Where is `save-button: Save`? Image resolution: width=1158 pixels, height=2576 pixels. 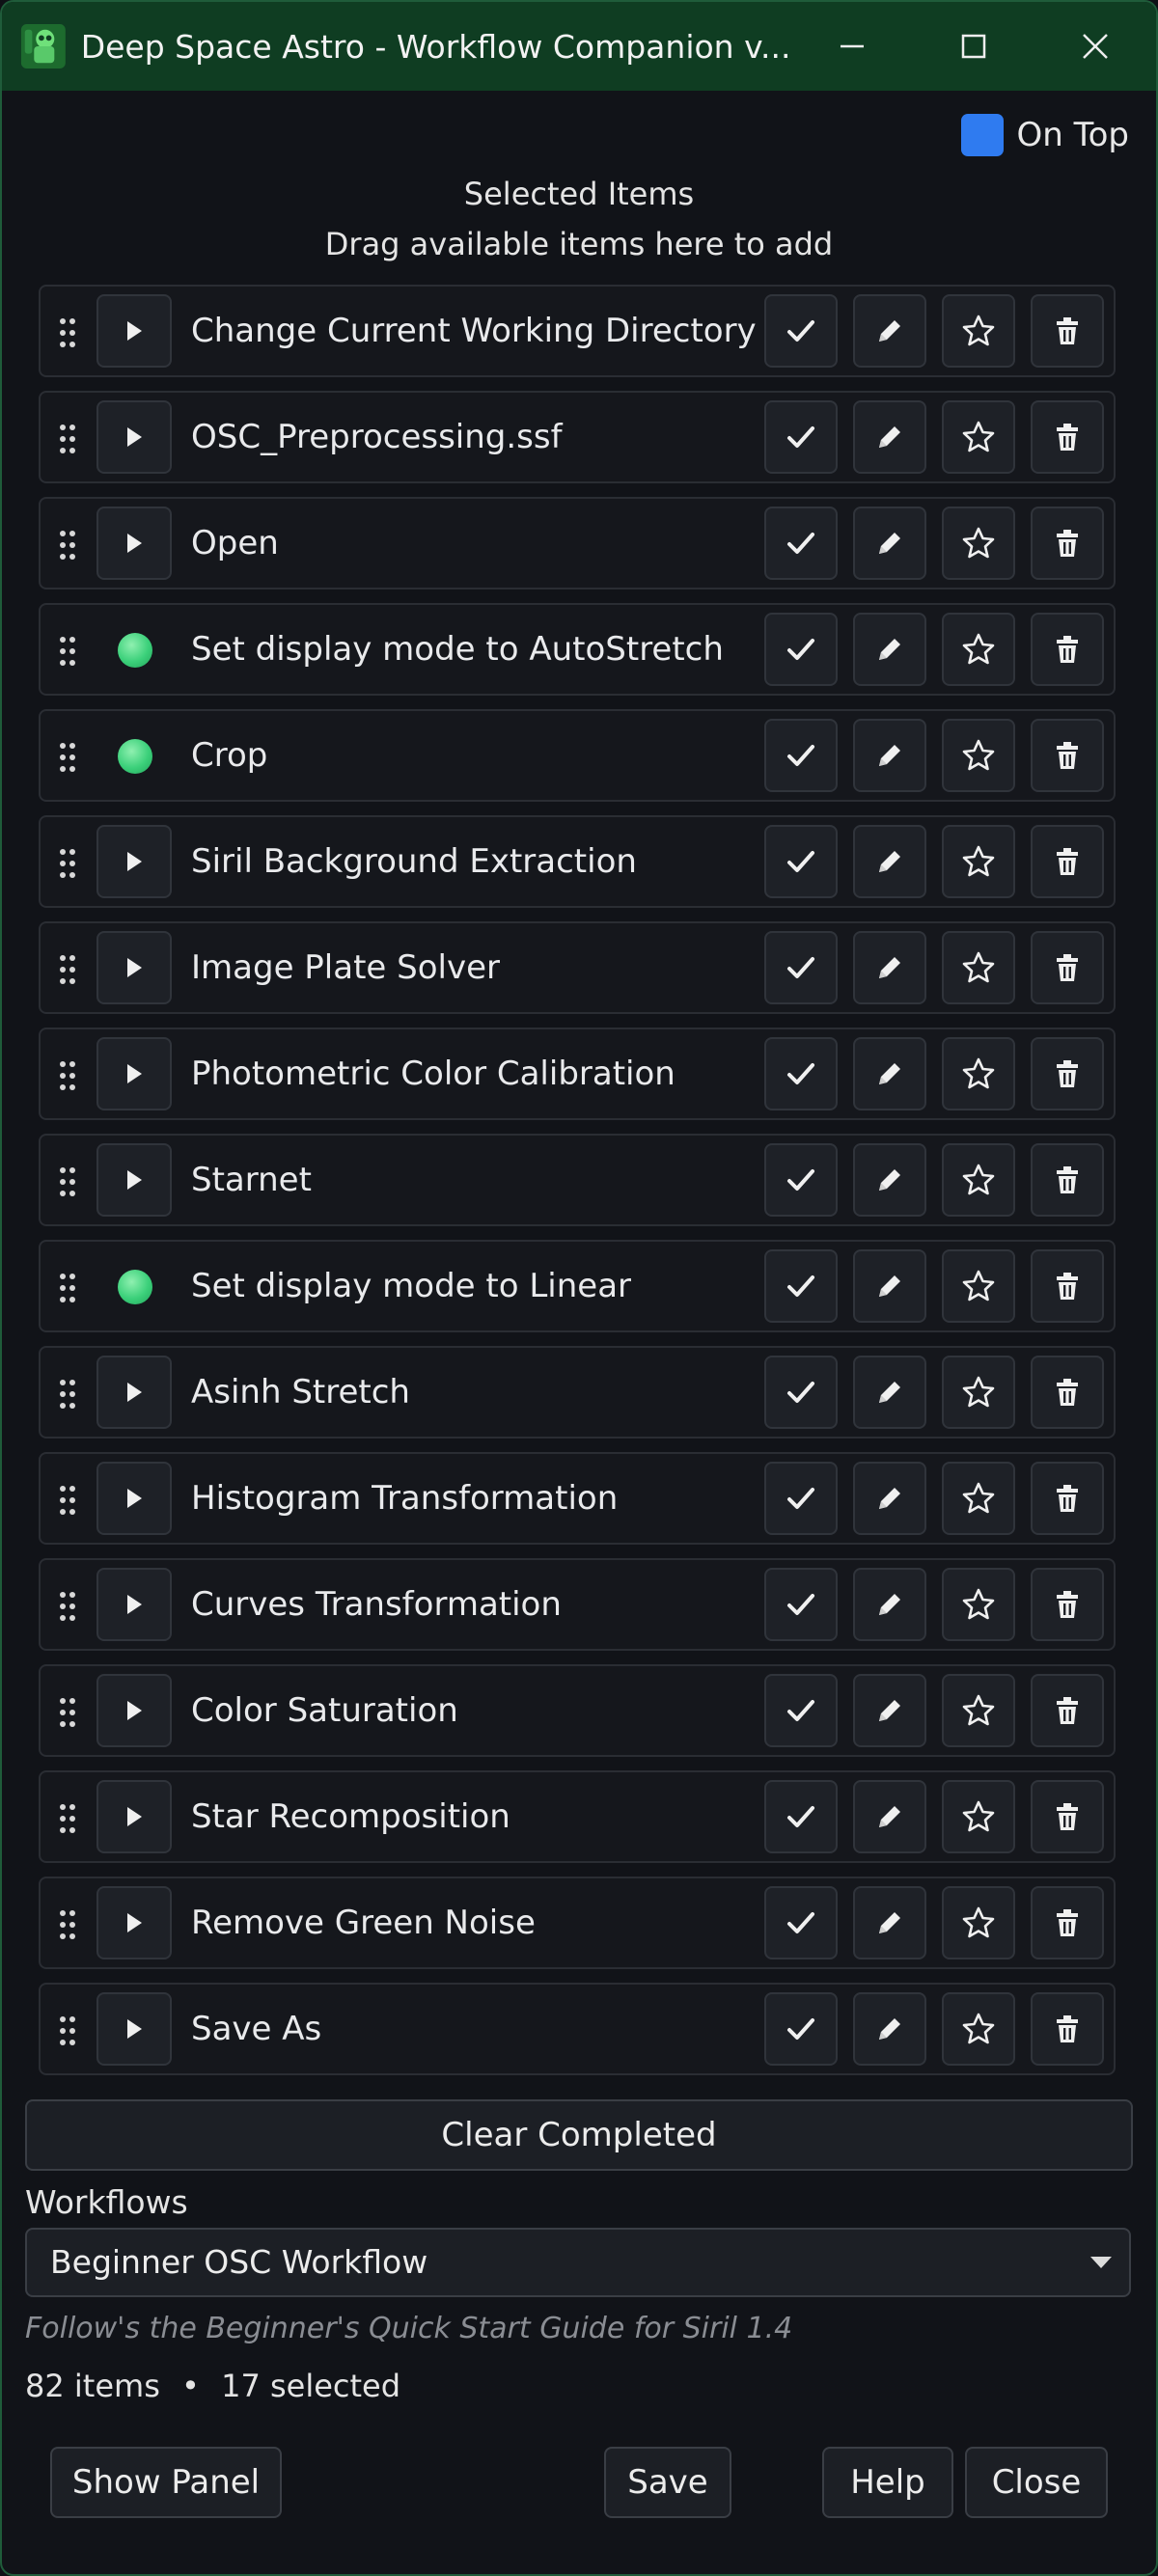 save-button: Save is located at coordinates (667, 2482).